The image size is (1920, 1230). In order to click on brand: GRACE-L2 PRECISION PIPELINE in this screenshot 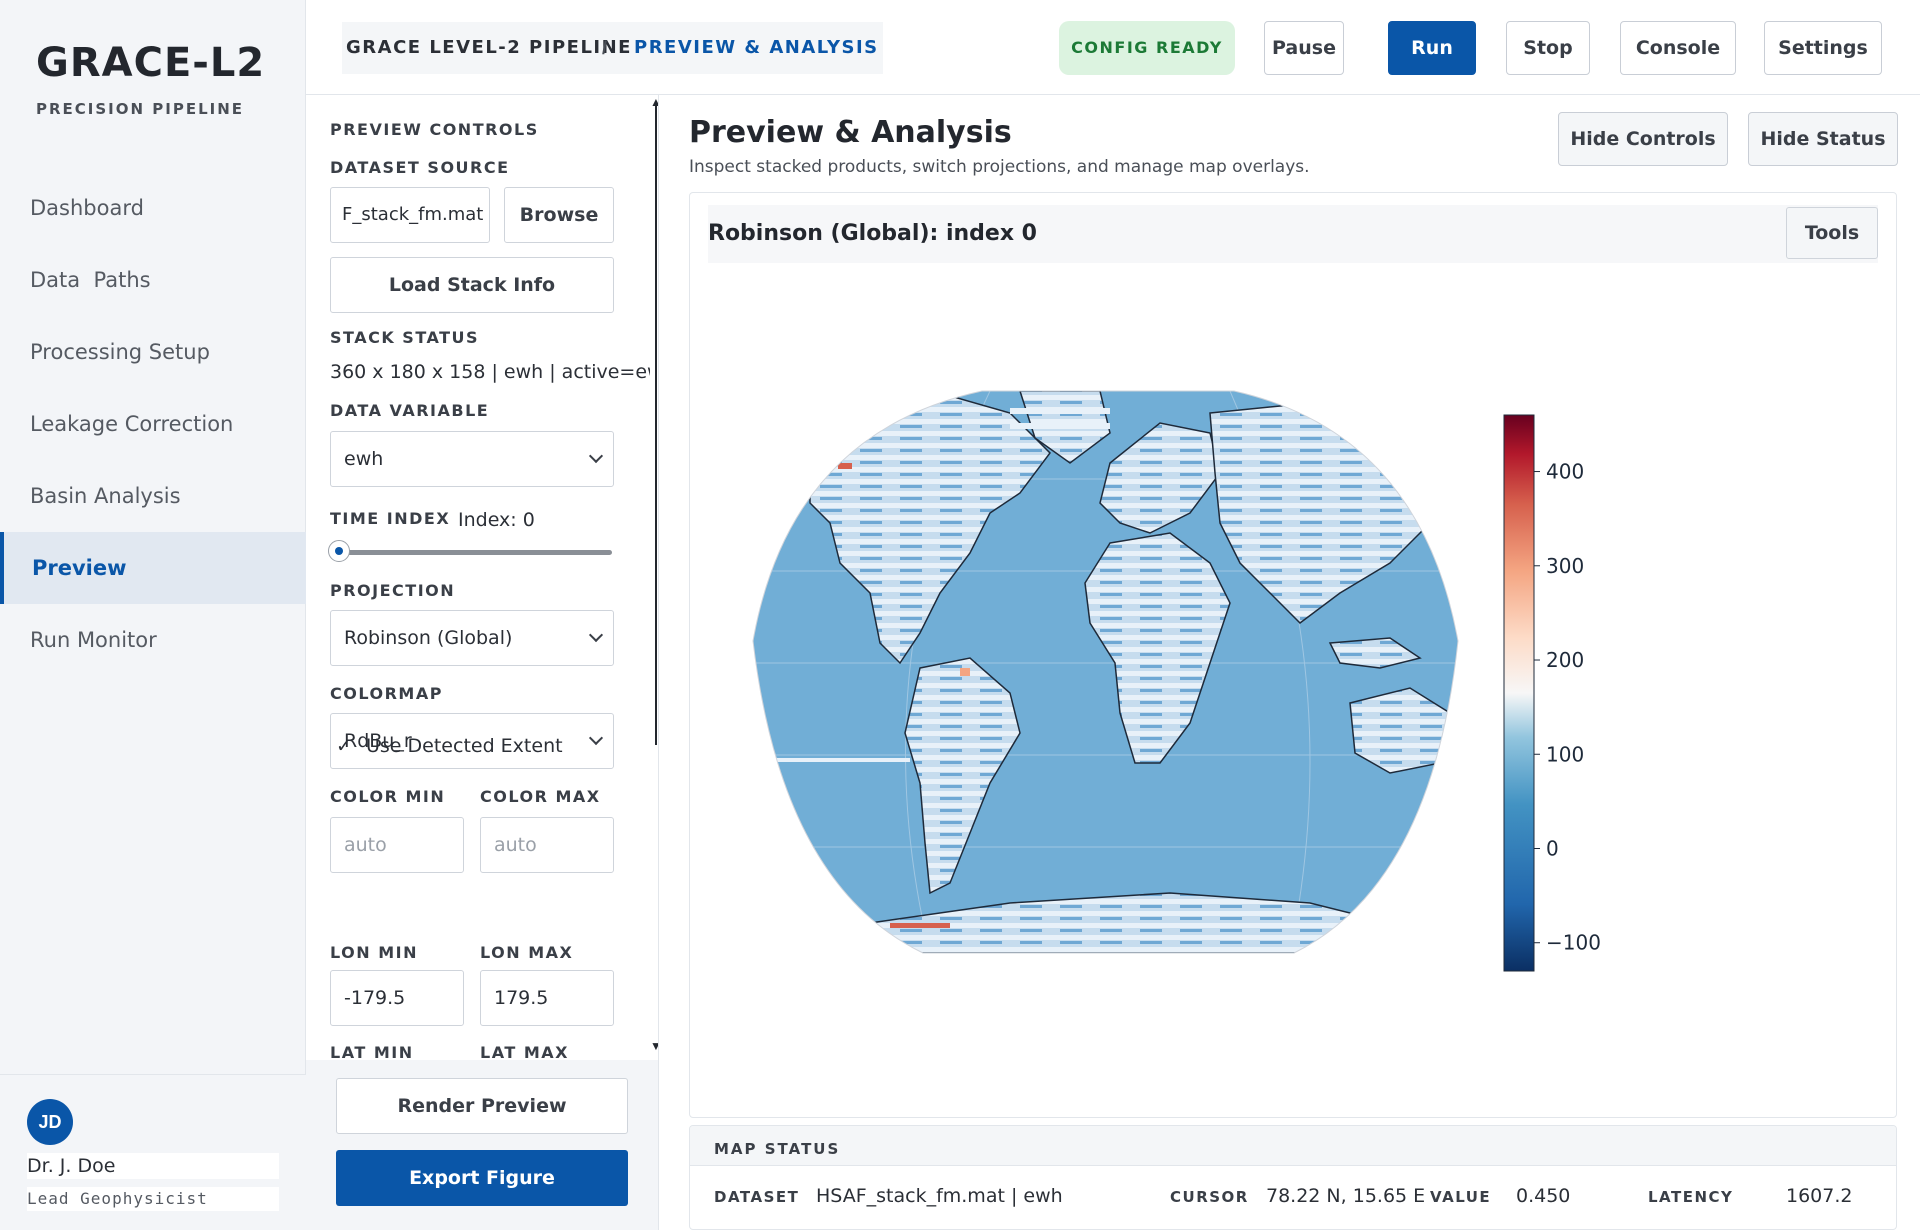, I will do `click(150, 79)`.